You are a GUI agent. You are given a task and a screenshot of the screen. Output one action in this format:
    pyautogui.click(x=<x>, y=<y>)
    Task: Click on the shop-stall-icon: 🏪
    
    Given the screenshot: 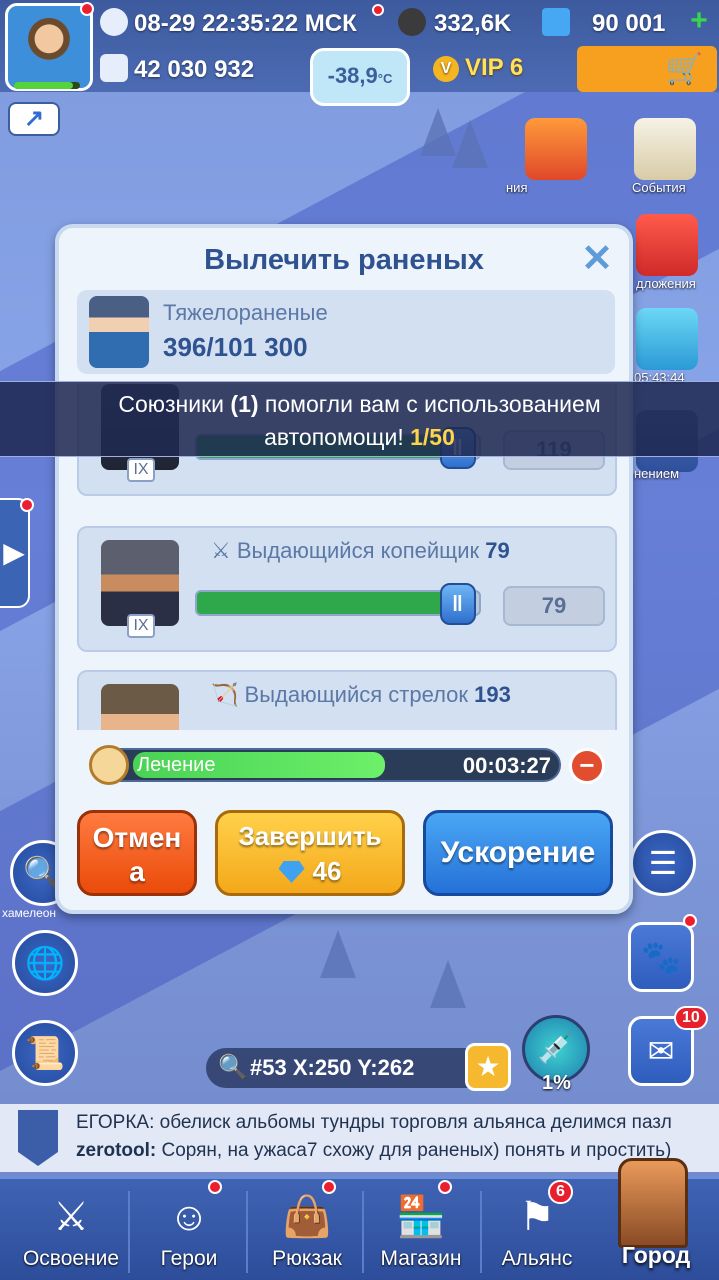 What is the action you would take?
    pyautogui.click(x=421, y=1217)
    